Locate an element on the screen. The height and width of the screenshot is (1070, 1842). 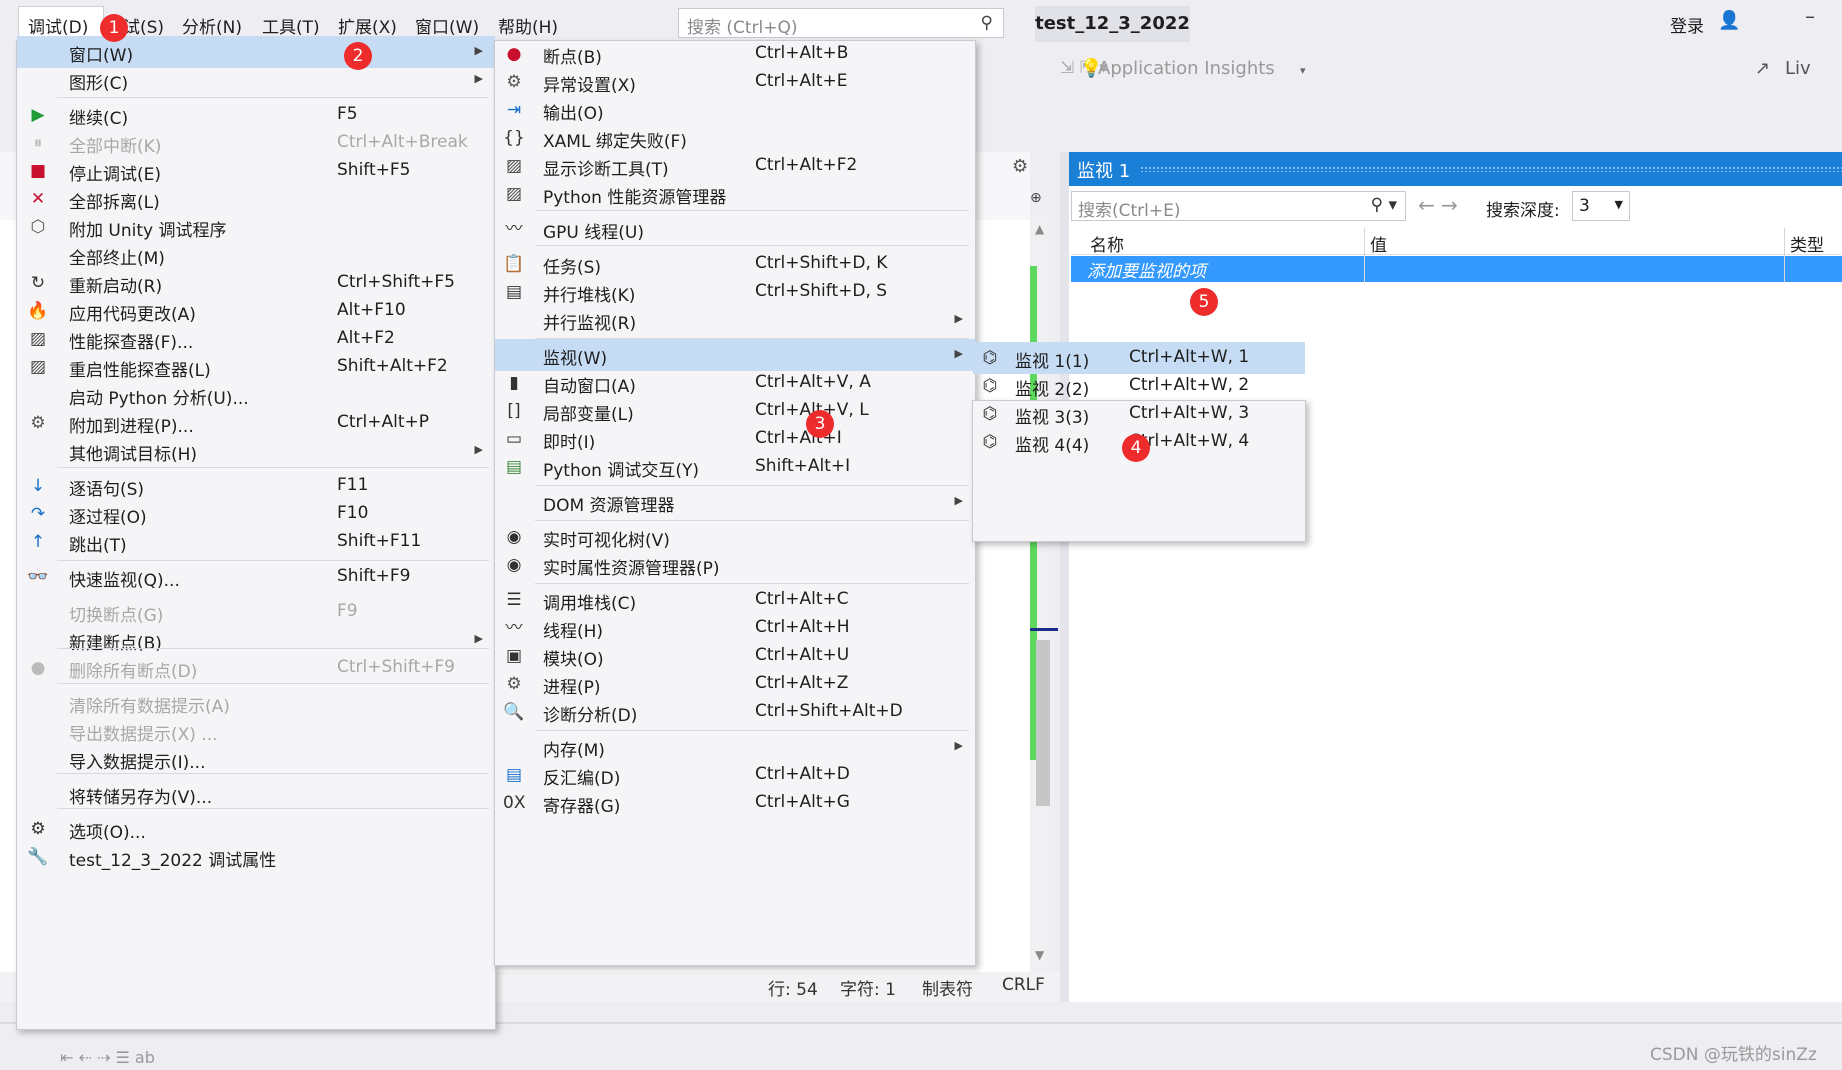
debug-menu-item-label: 图形(C) is located at coordinates (99, 84).